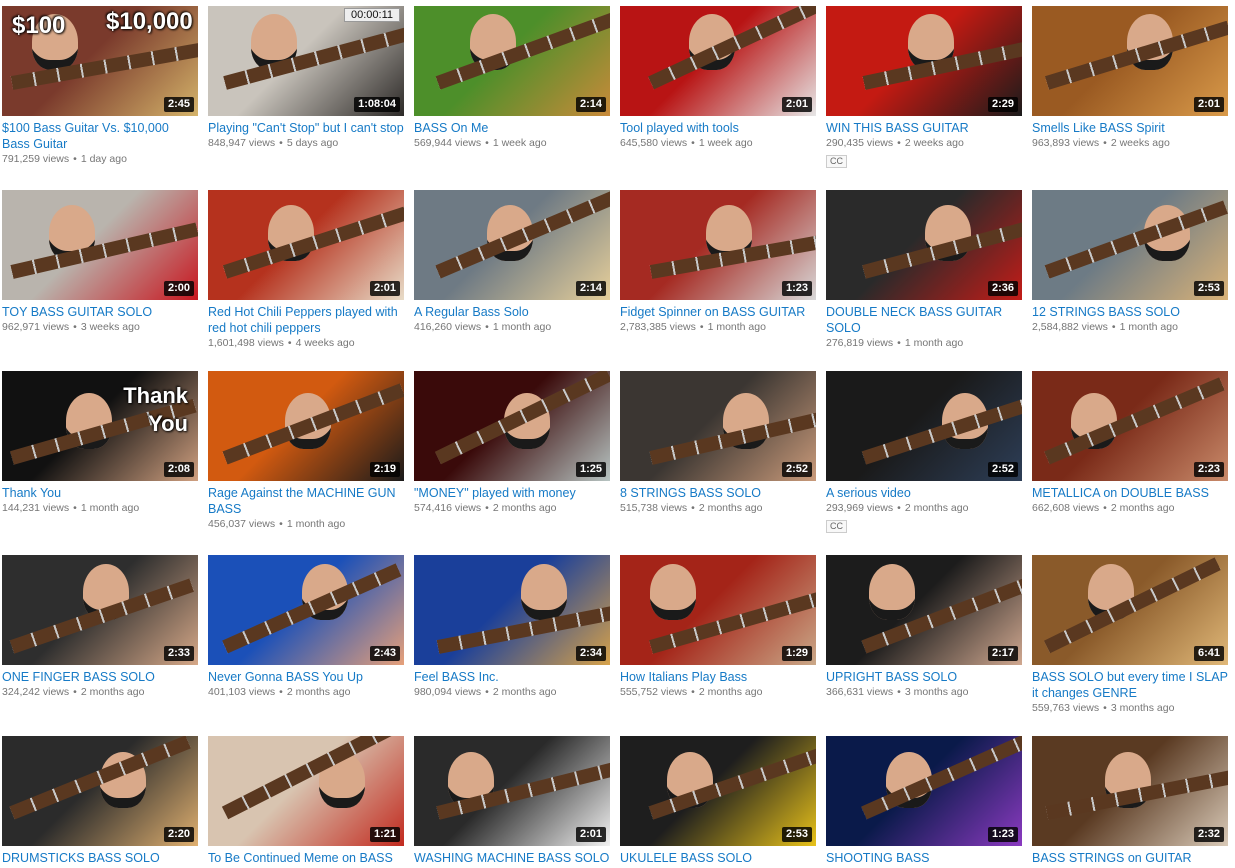 The image size is (1235, 868). I want to click on video-card: 2:01 WASHING MACHINE BASS SOLO, so click(512, 801).